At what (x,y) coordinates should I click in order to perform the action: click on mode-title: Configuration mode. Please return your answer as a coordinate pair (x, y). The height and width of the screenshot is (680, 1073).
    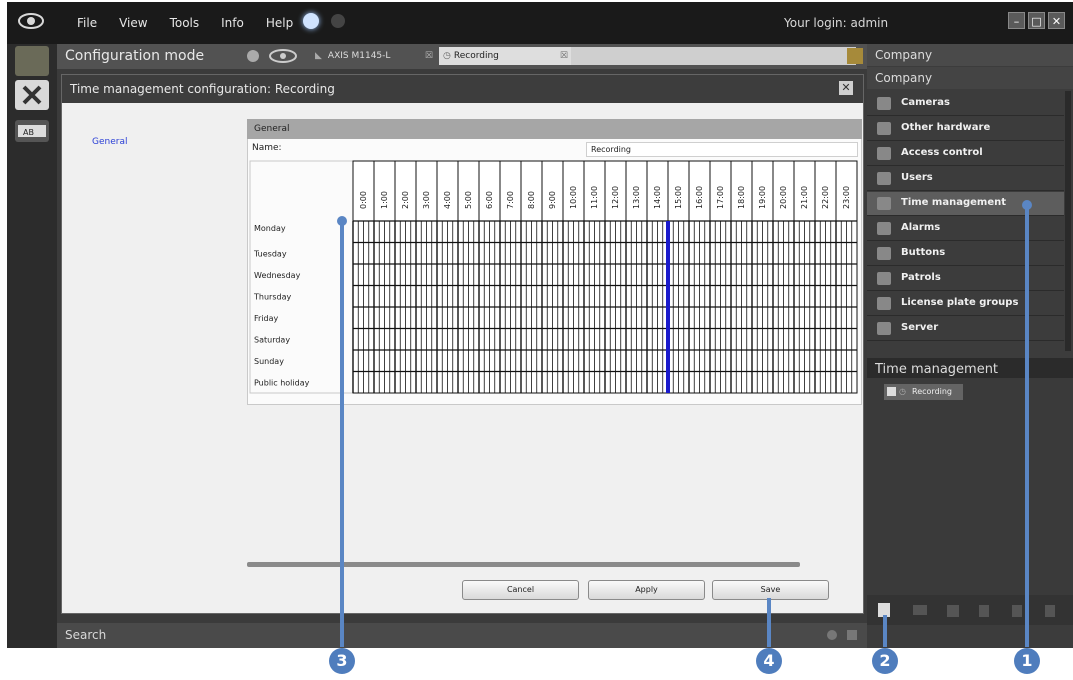
    Looking at the image, I should click on (135, 56).